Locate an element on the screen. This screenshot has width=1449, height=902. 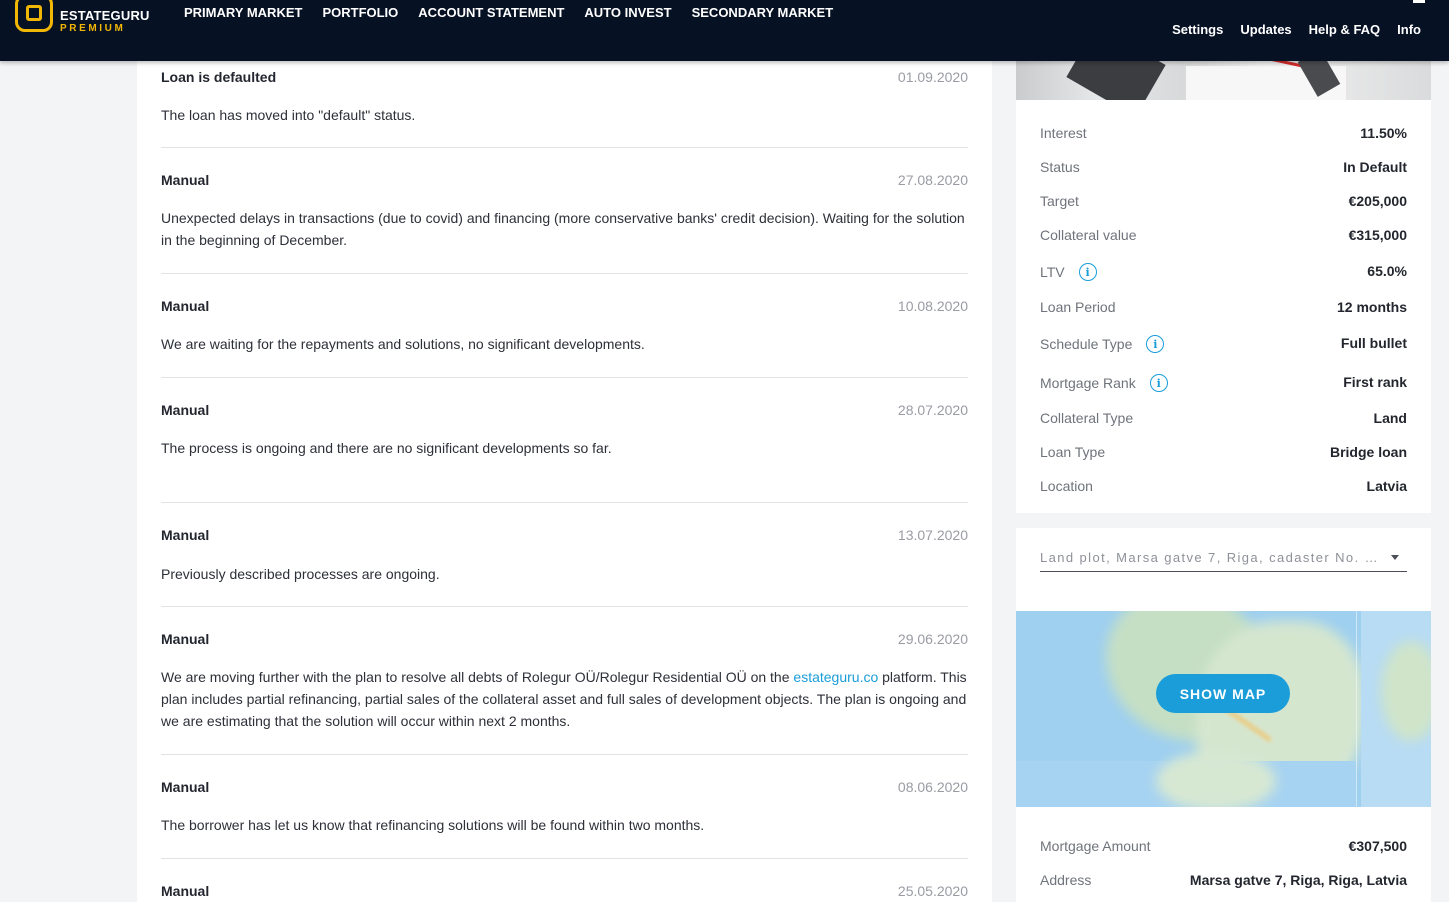
nav-secondary-market: SECONDARY MARKET is located at coordinates (763, 12).